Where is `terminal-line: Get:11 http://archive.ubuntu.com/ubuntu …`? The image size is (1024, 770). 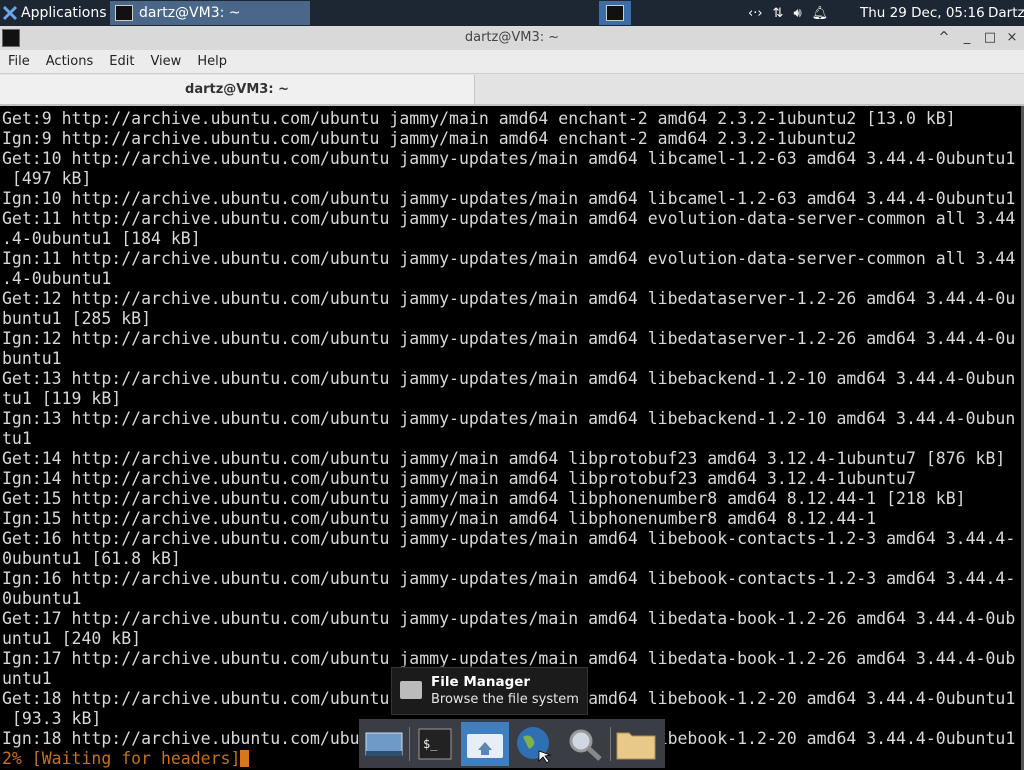
terminal-line: Get:11 http://archive.ubuntu.com/ubuntu … is located at coordinates (509, 218).